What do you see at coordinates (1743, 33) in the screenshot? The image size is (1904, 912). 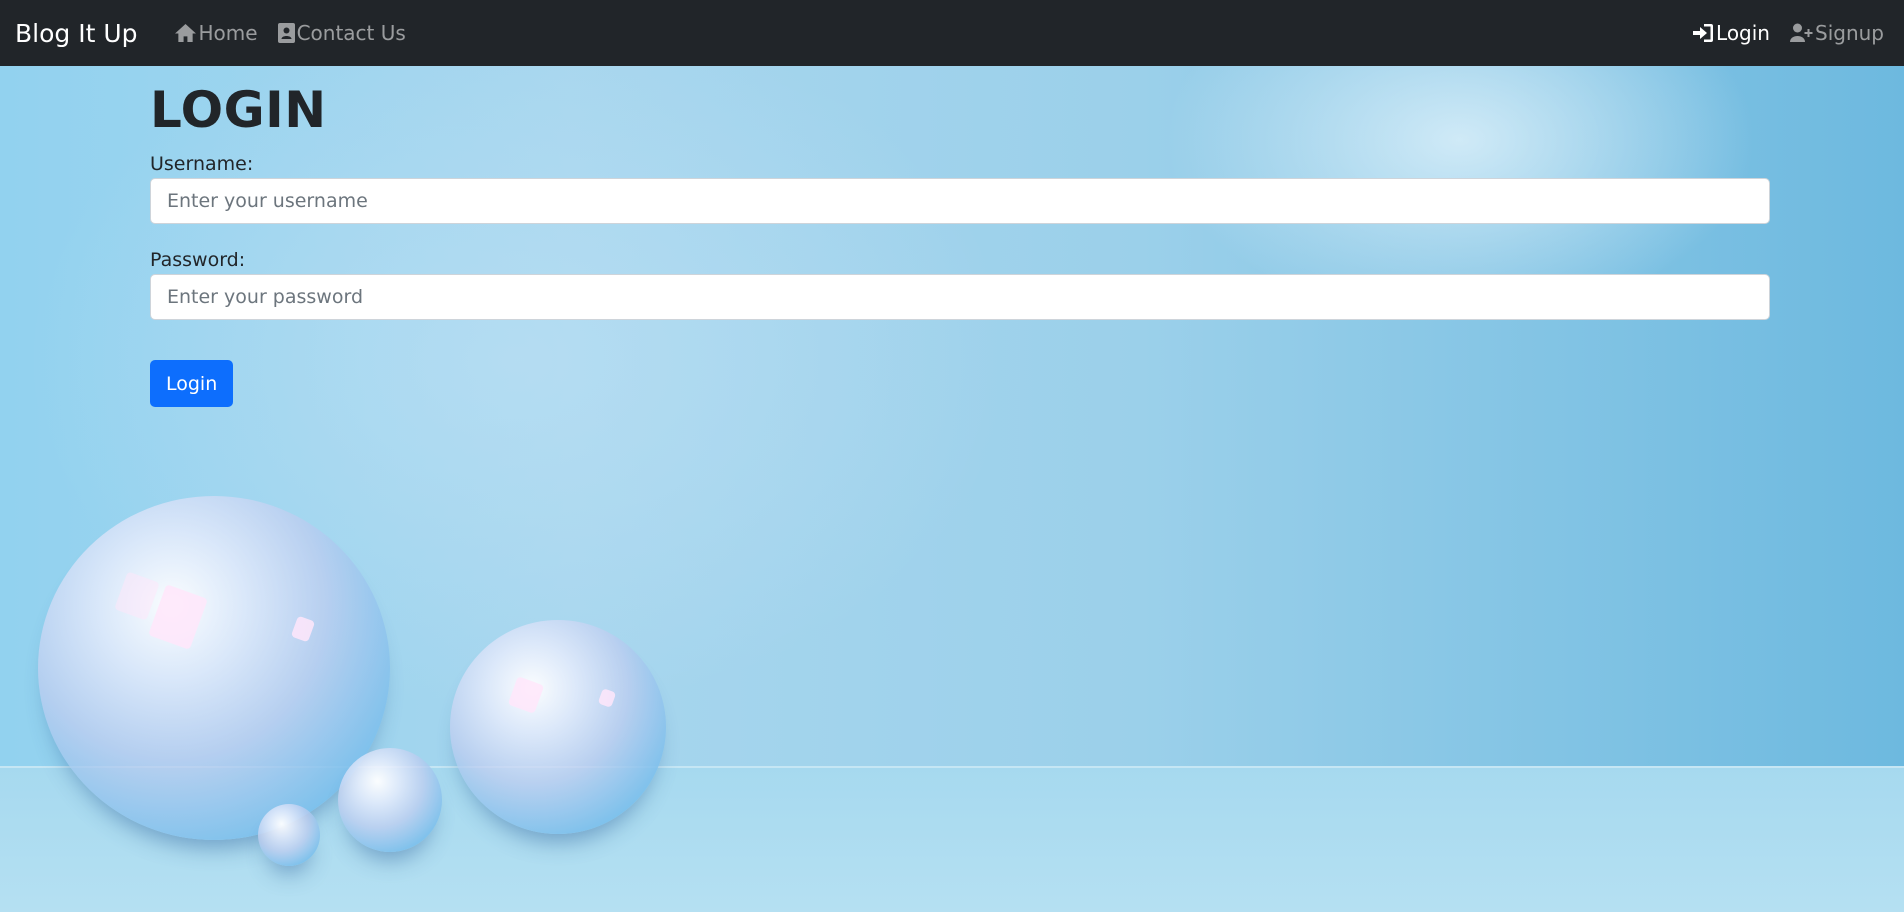 I see `nav-login-label: Login` at bounding box center [1743, 33].